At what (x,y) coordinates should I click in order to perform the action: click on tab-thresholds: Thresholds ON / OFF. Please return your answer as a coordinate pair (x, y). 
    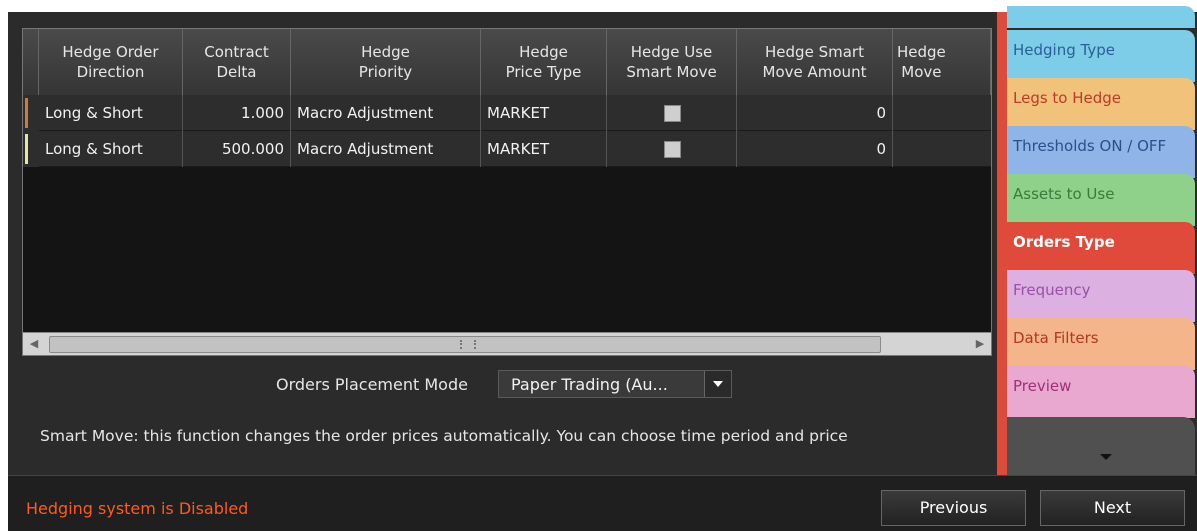
    Looking at the image, I should click on (1101, 152).